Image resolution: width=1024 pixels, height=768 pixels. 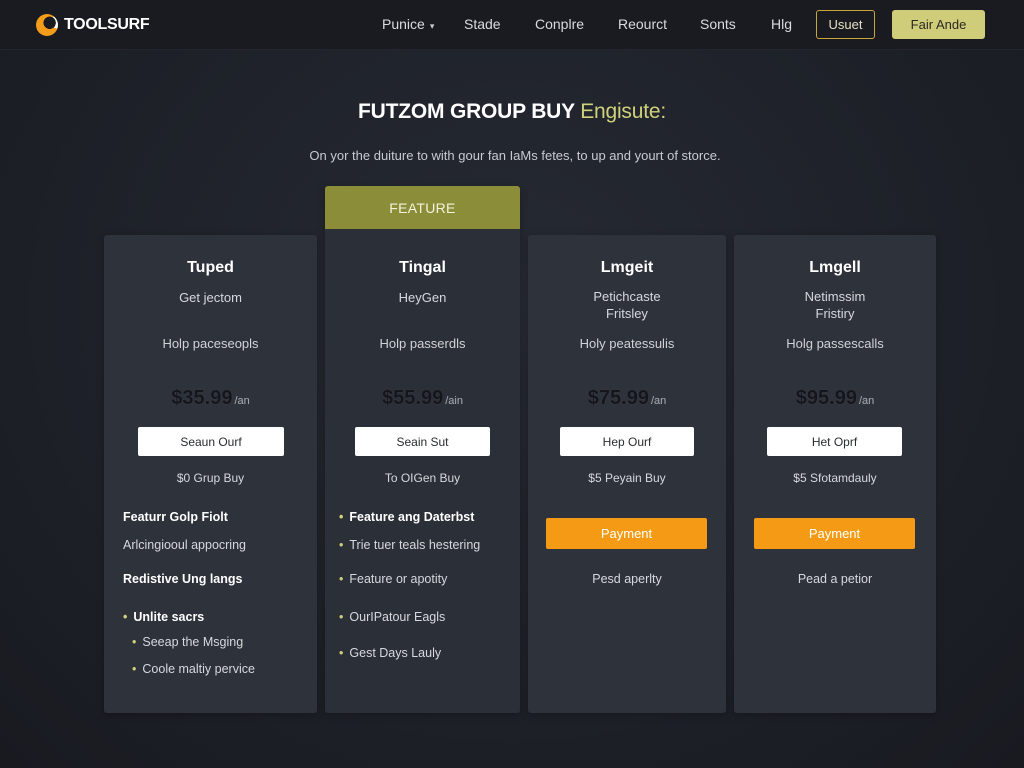 What do you see at coordinates (193, 642) in the screenshot?
I see `plan-feature-label: Seeap the Msging` at bounding box center [193, 642].